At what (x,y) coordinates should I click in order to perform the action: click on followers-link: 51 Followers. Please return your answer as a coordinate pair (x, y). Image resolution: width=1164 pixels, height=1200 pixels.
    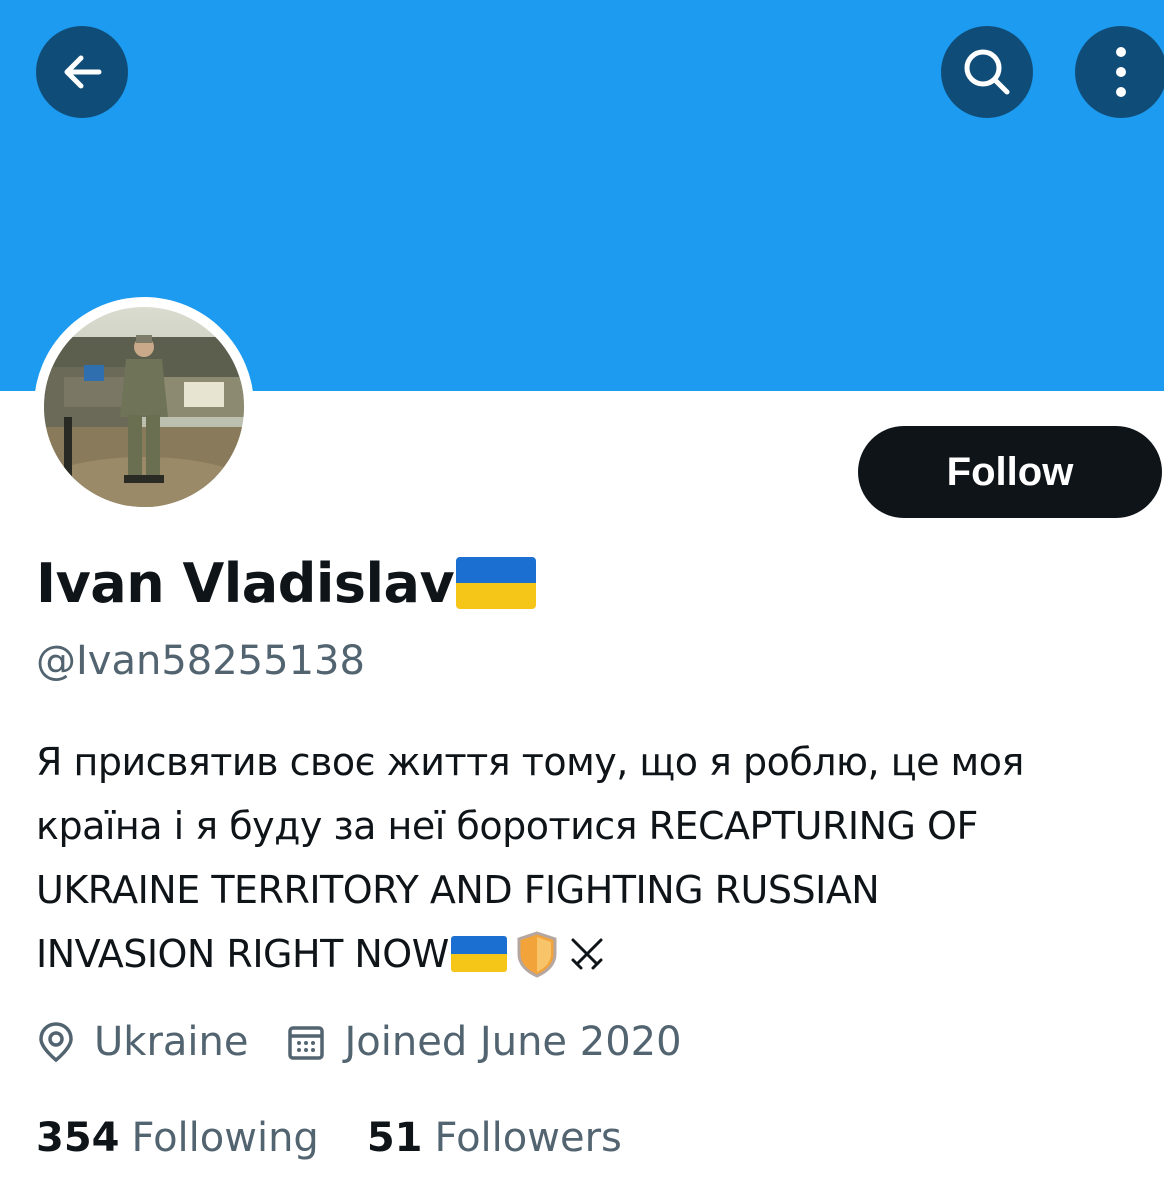
    Looking at the image, I should click on (494, 1138).